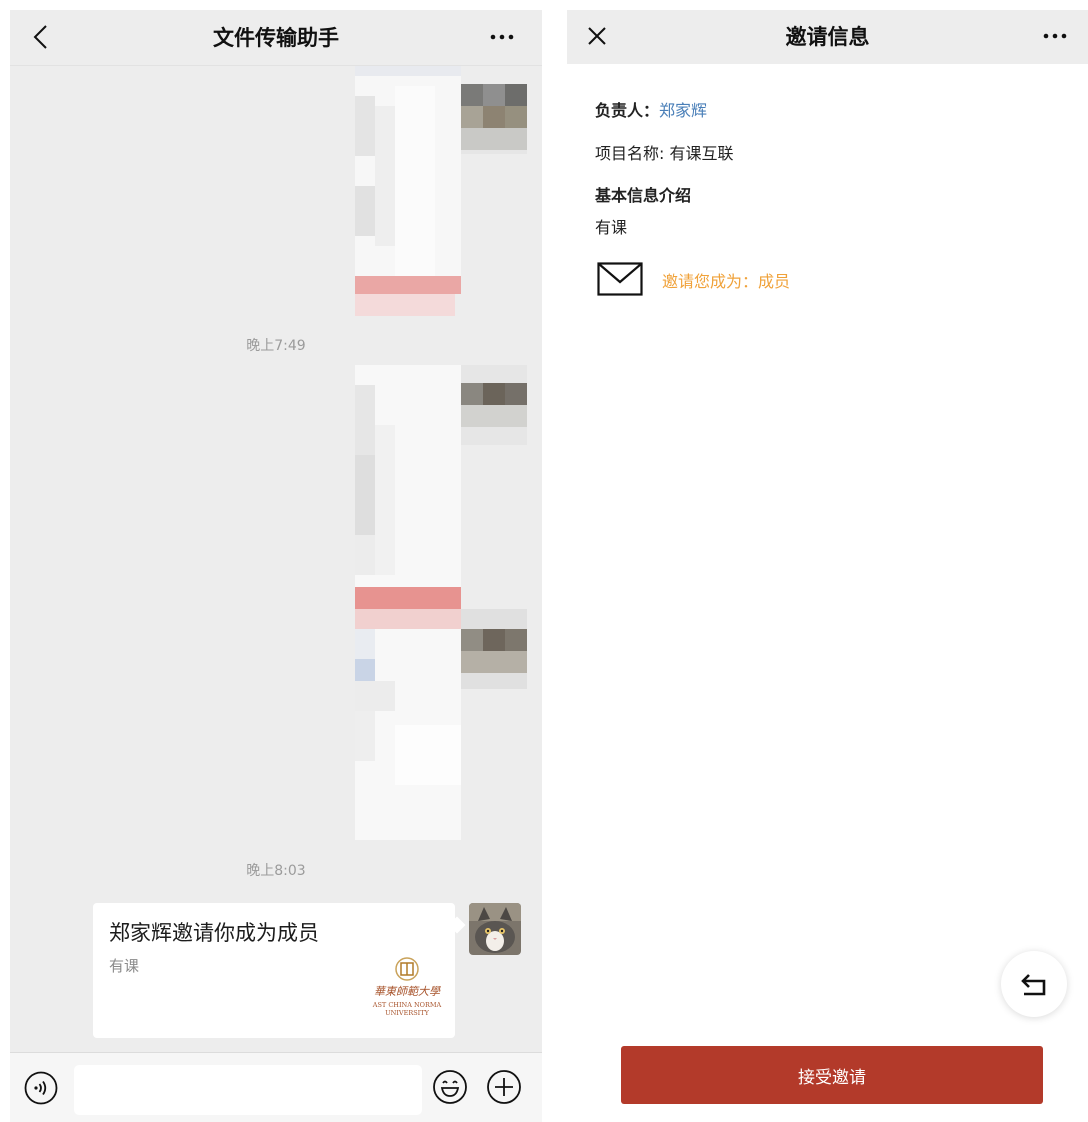 This screenshot has width=1088, height=1122. What do you see at coordinates (495, 929) in the screenshot?
I see `avatar` at bounding box center [495, 929].